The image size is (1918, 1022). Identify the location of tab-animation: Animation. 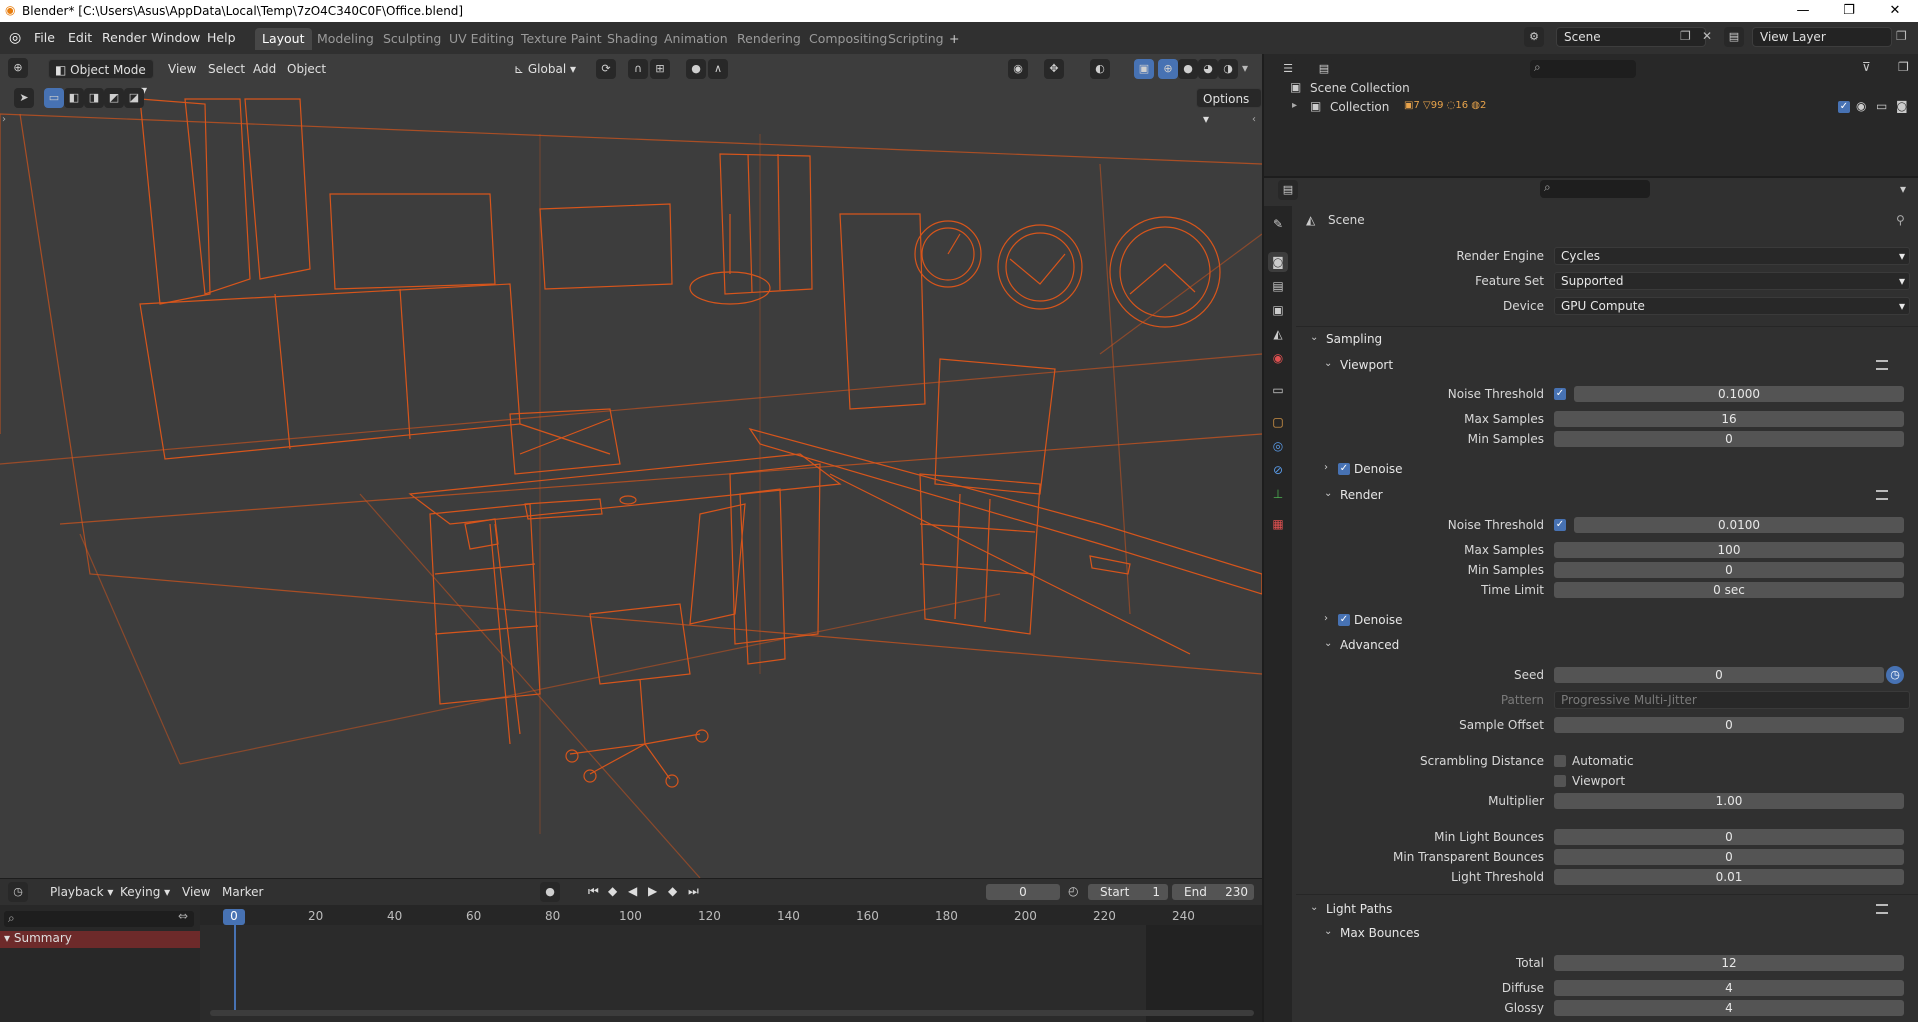
(696, 39).